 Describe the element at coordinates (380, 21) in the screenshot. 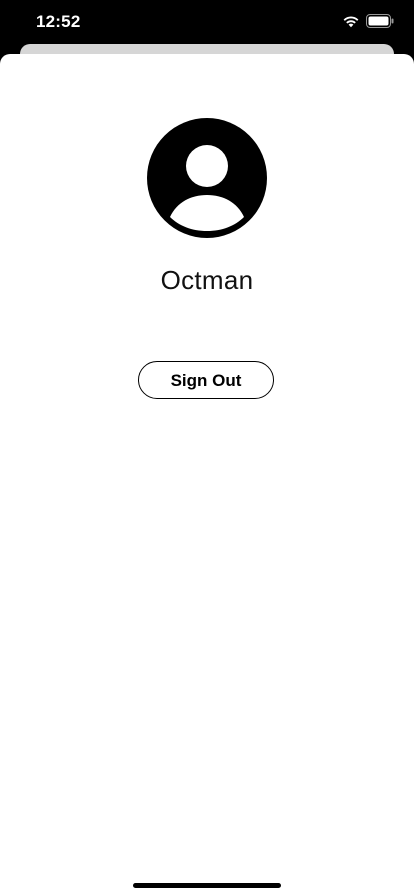

I see `battery-icon` at that location.